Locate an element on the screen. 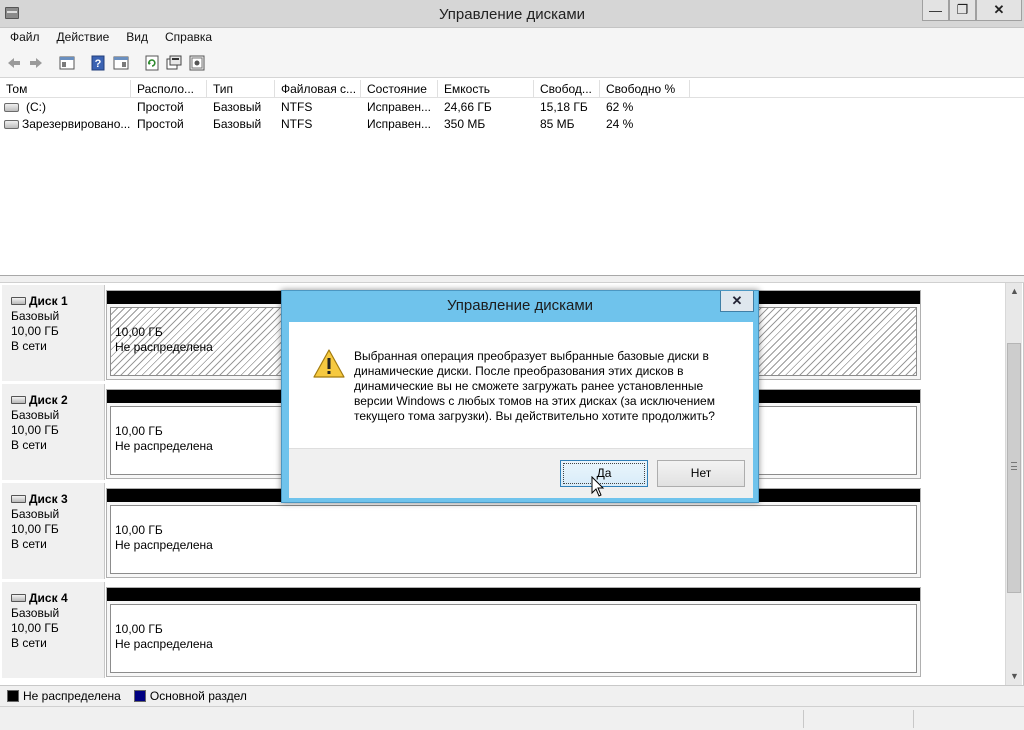  disk-info: Диск 1 Базовый 10,00 ГБ В сети is located at coordinates (53, 333).